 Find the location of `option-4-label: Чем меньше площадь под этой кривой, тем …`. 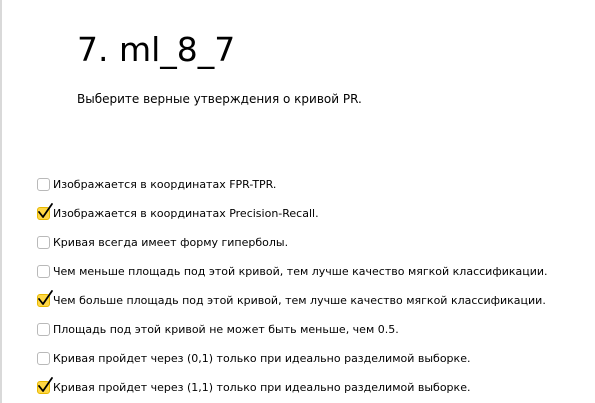

option-4-label: Чем меньше площадь под этой кривой, тем … is located at coordinates (300, 271).